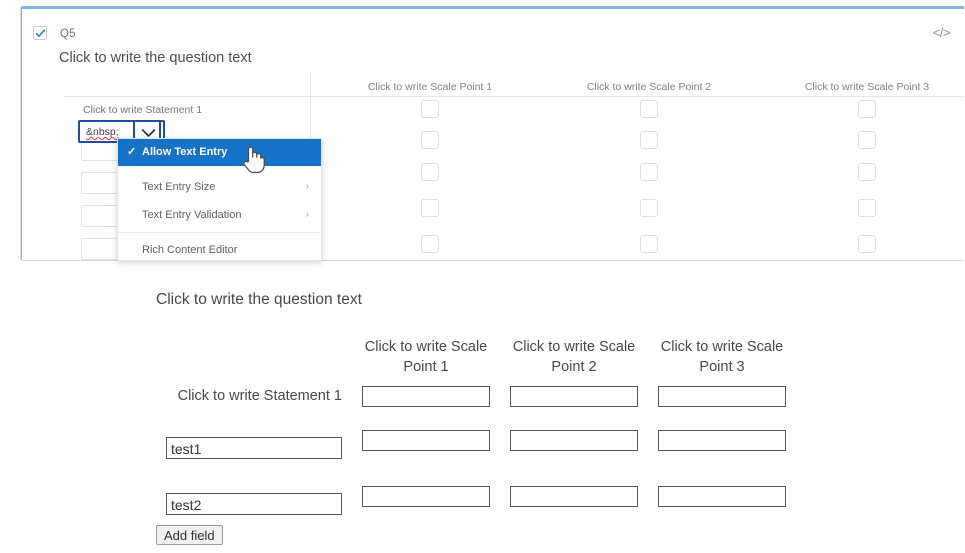  What do you see at coordinates (649, 109) in the screenshot?
I see `grid-checkbox-r1c2` at bounding box center [649, 109].